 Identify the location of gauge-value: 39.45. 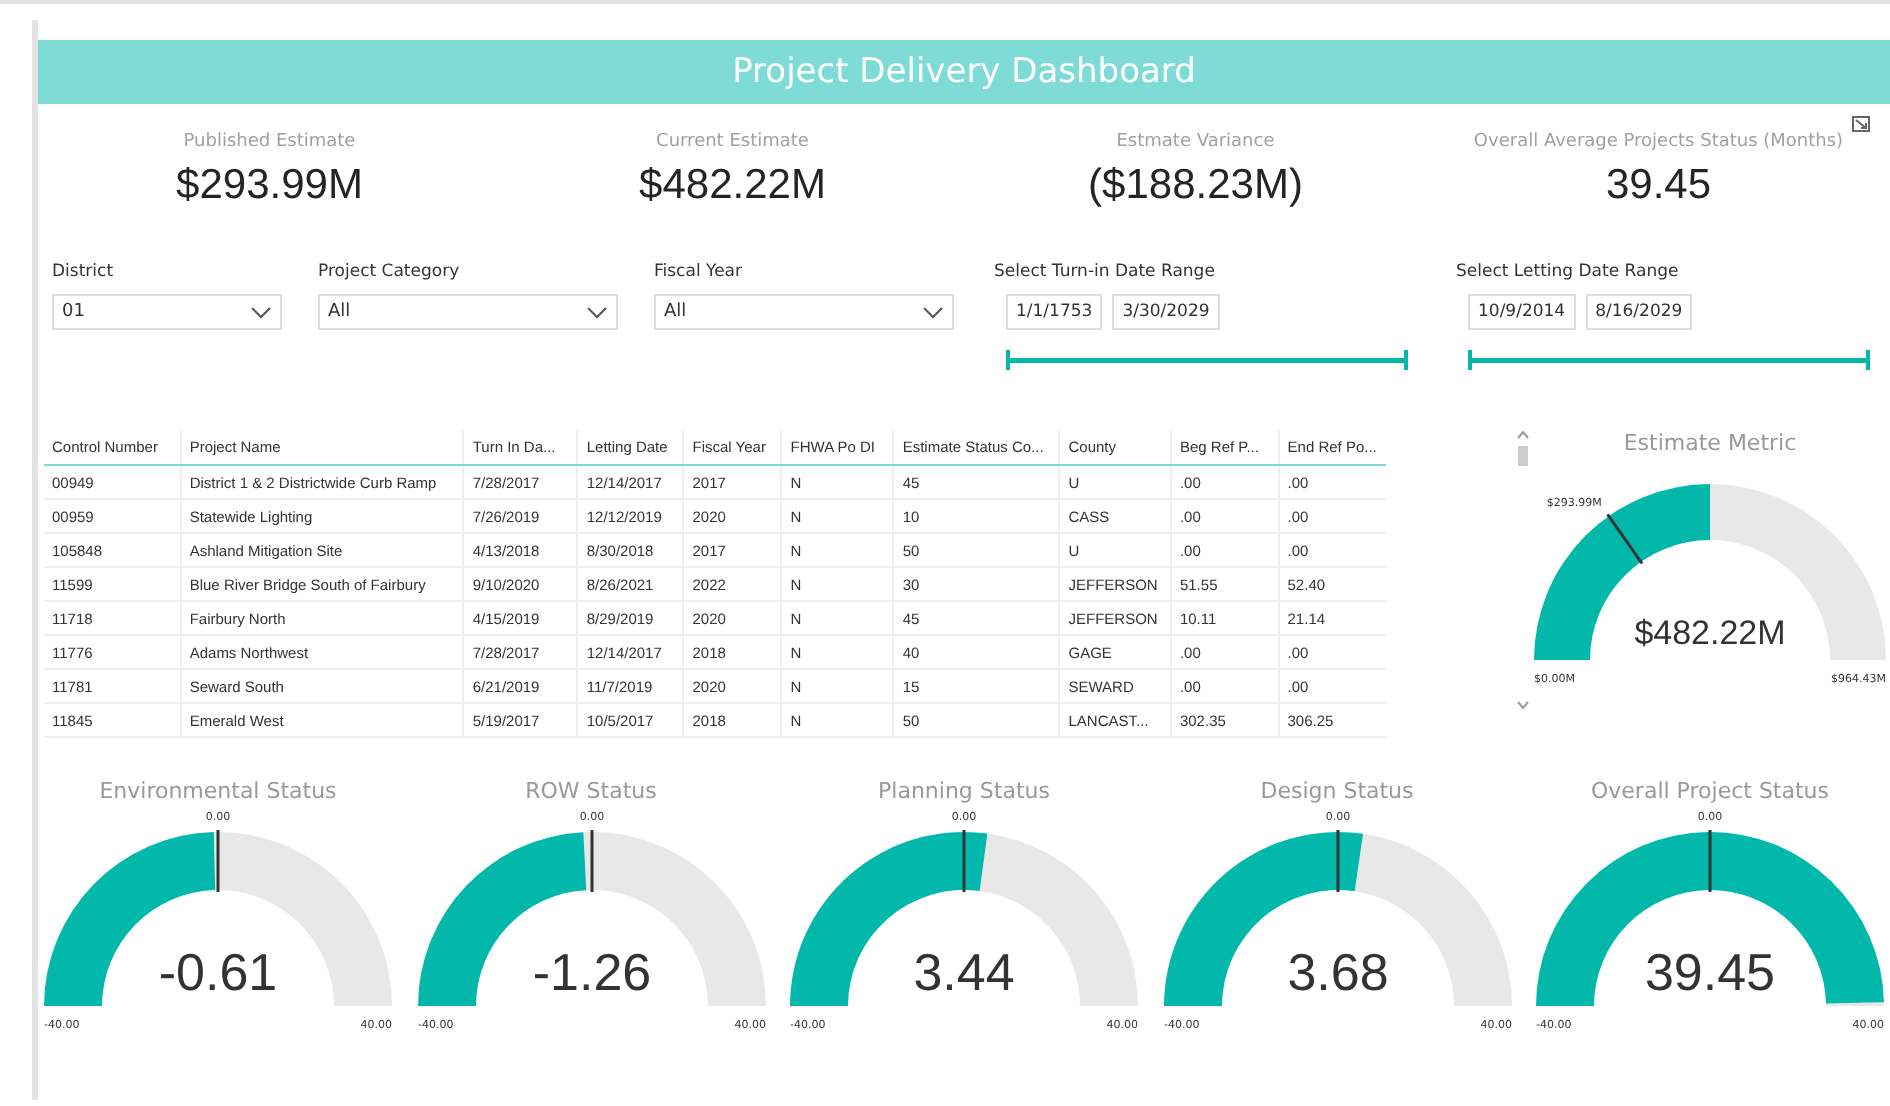
(1710, 972).